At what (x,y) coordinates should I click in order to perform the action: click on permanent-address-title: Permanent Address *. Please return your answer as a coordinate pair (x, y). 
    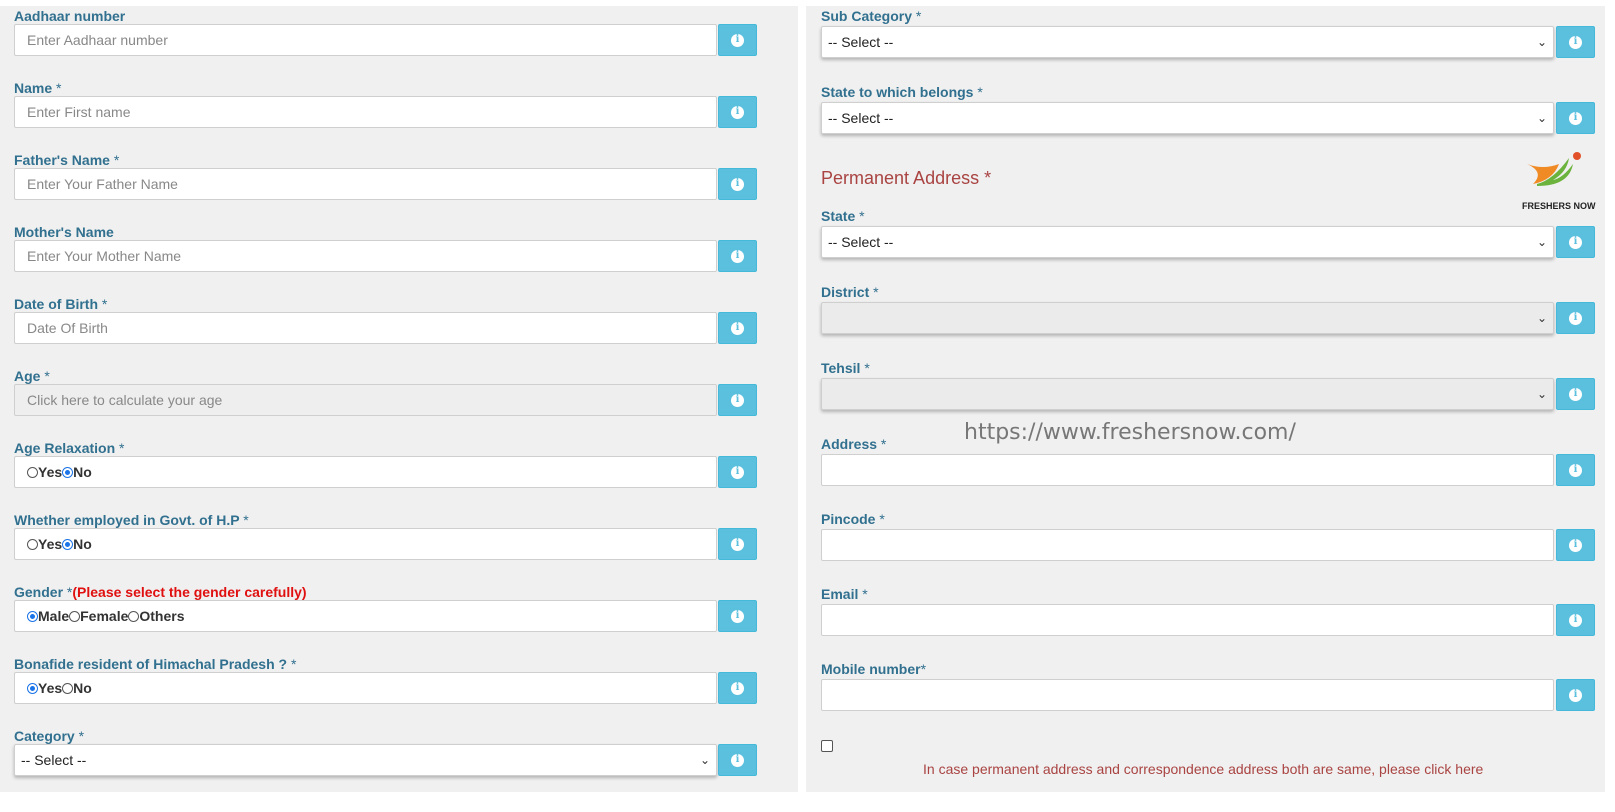
    Looking at the image, I should click on (906, 178).